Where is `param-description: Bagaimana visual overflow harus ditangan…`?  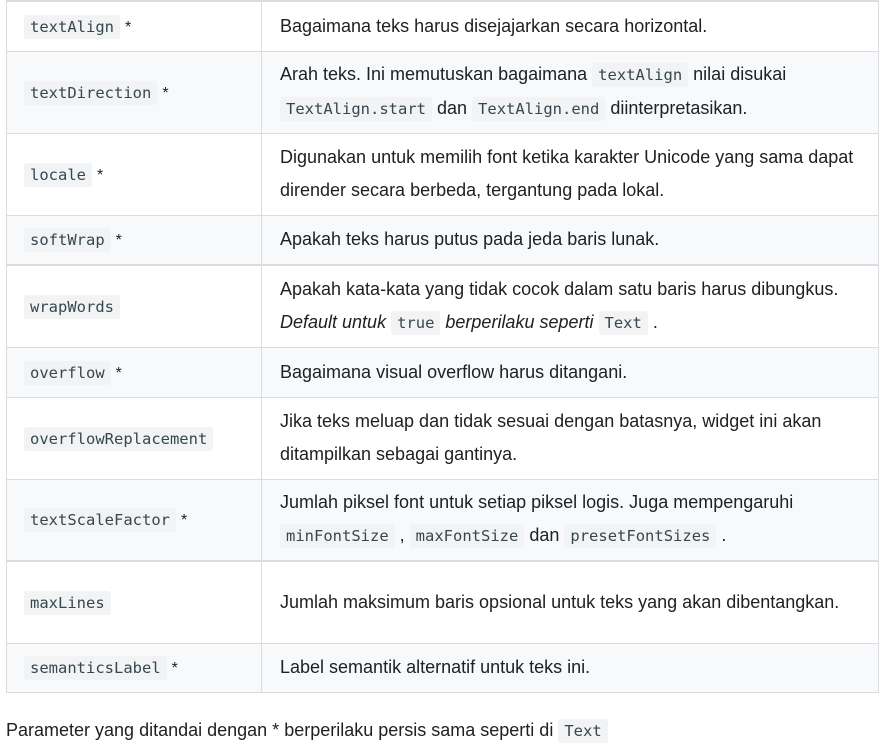
param-description: Bagaimana visual overflow harus ditangan… is located at coordinates (570, 372).